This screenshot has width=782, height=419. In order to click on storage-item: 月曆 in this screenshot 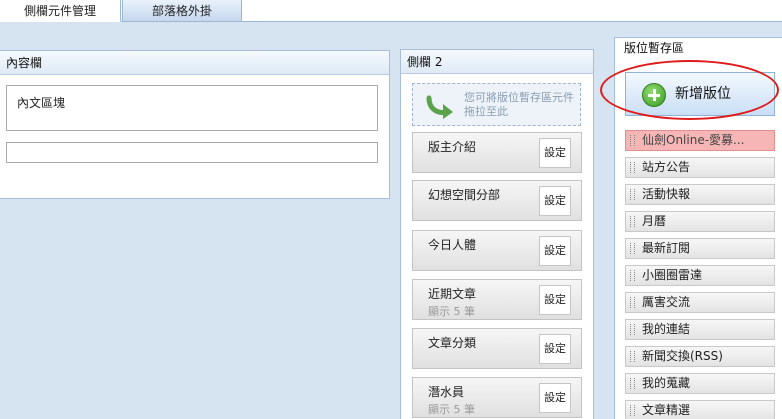, I will do `click(700, 221)`.